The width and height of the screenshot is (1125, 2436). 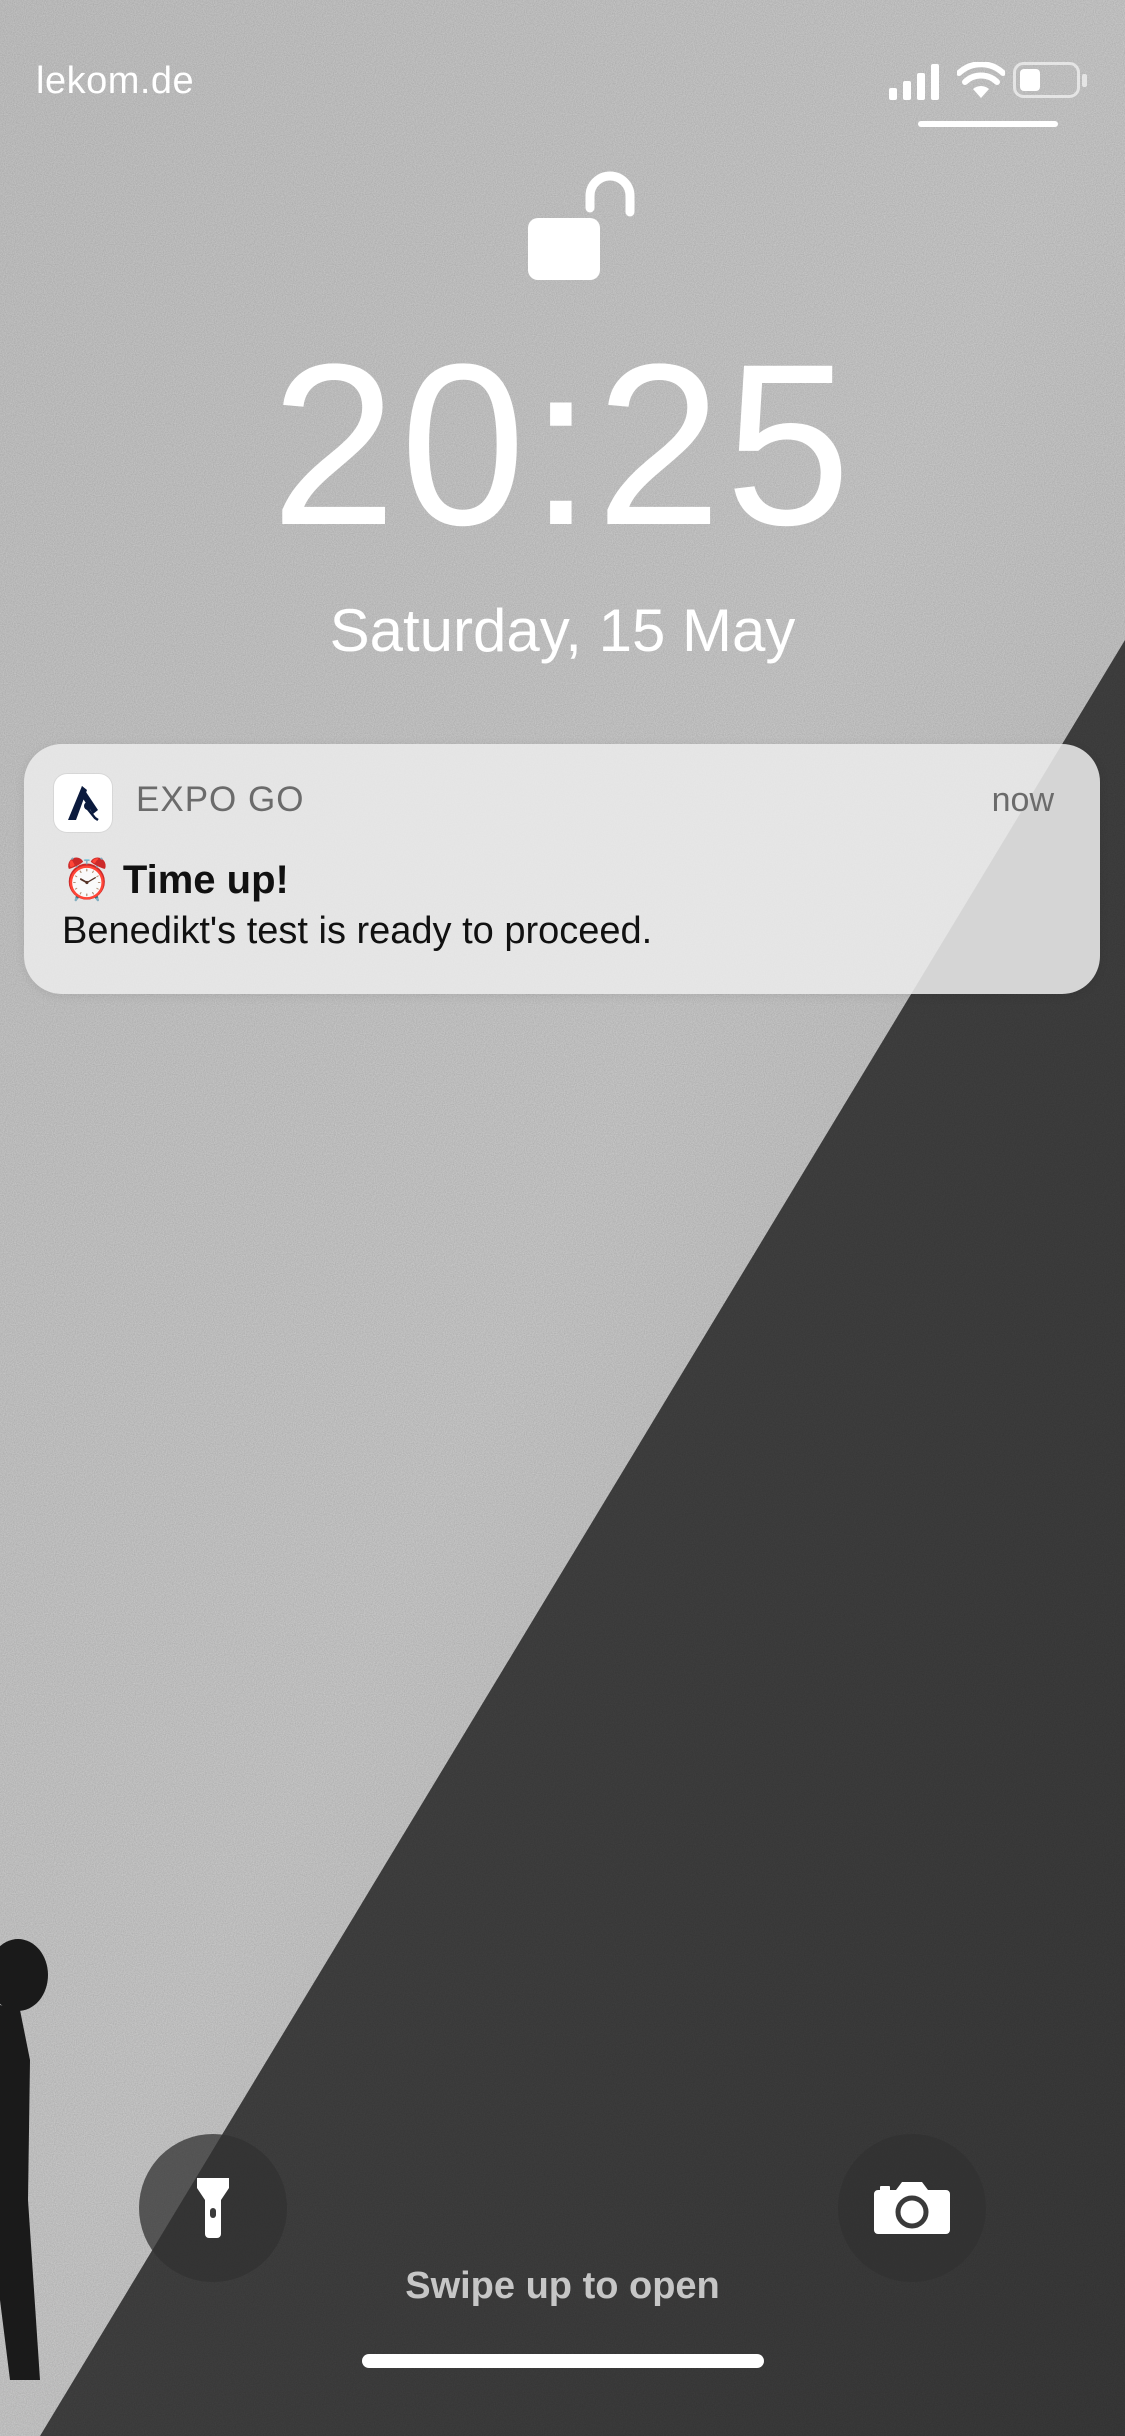 I want to click on clock-date: Saturday, 15 May, so click(x=562, y=630).